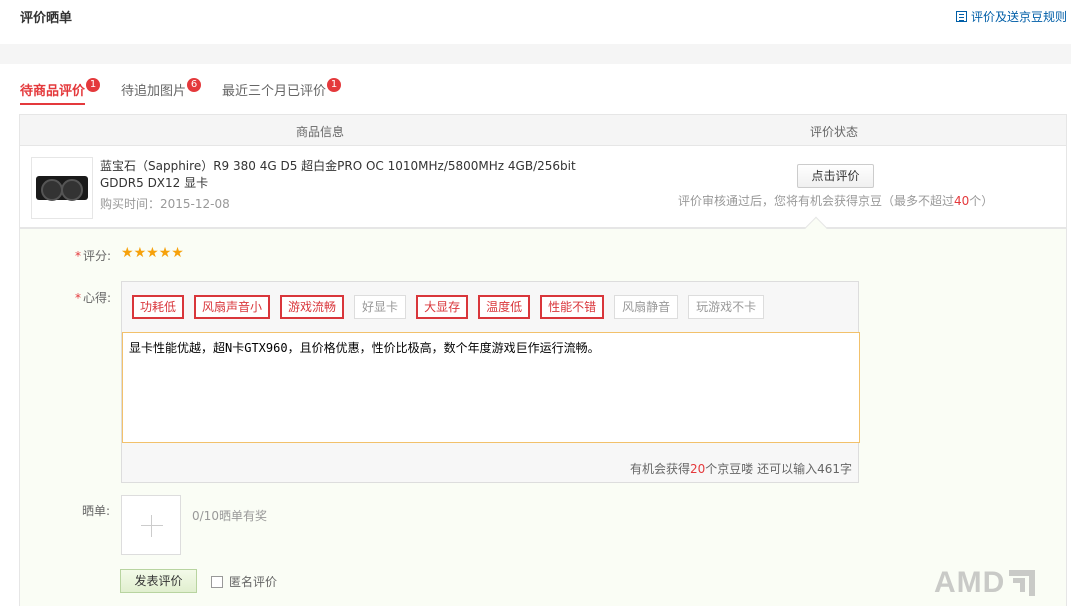 The width and height of the screenshot is (1071, 606). I want to click on count-beans: 20, so click(697, 469).